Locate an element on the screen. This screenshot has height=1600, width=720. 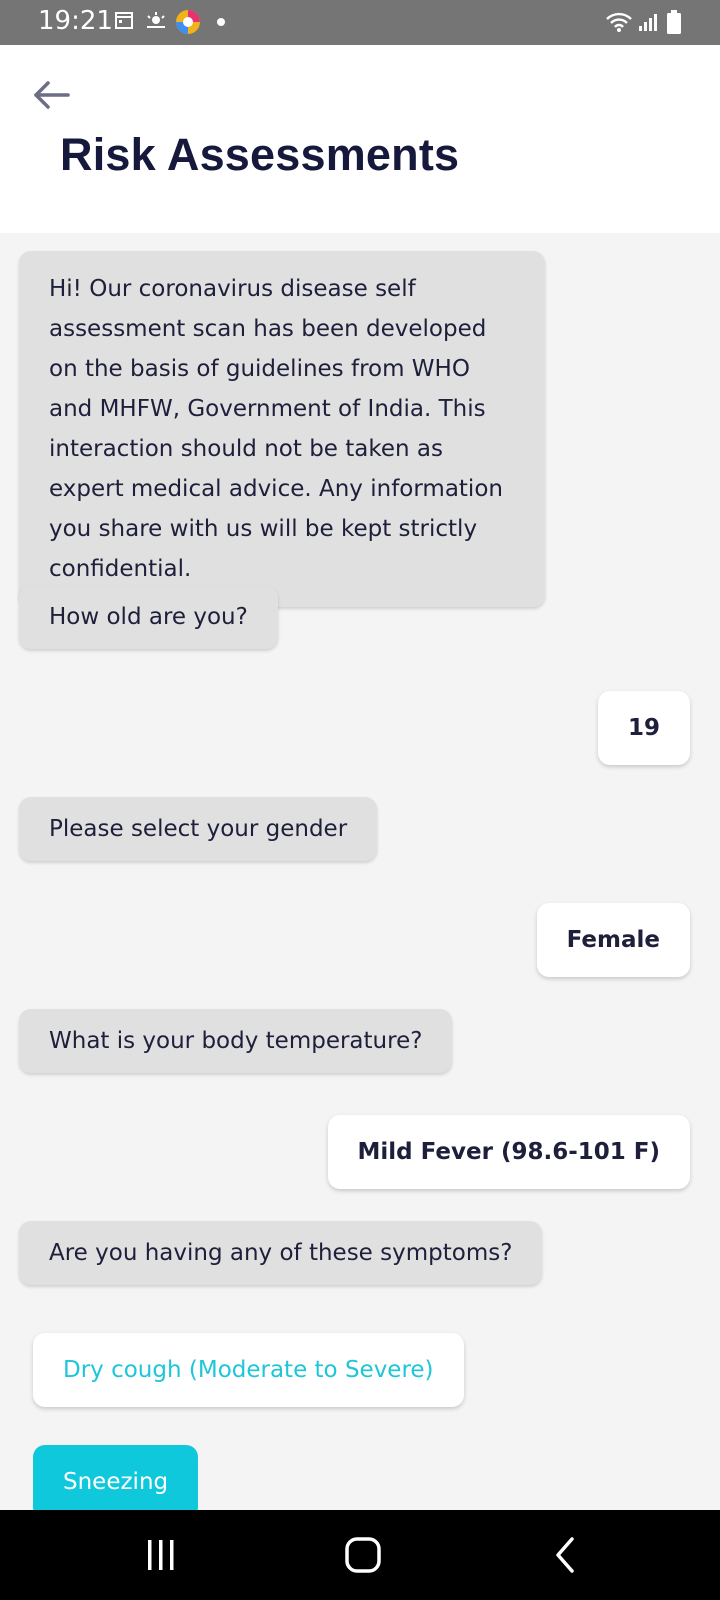
recent-apps-icon is located at coordinates (161, 1561).